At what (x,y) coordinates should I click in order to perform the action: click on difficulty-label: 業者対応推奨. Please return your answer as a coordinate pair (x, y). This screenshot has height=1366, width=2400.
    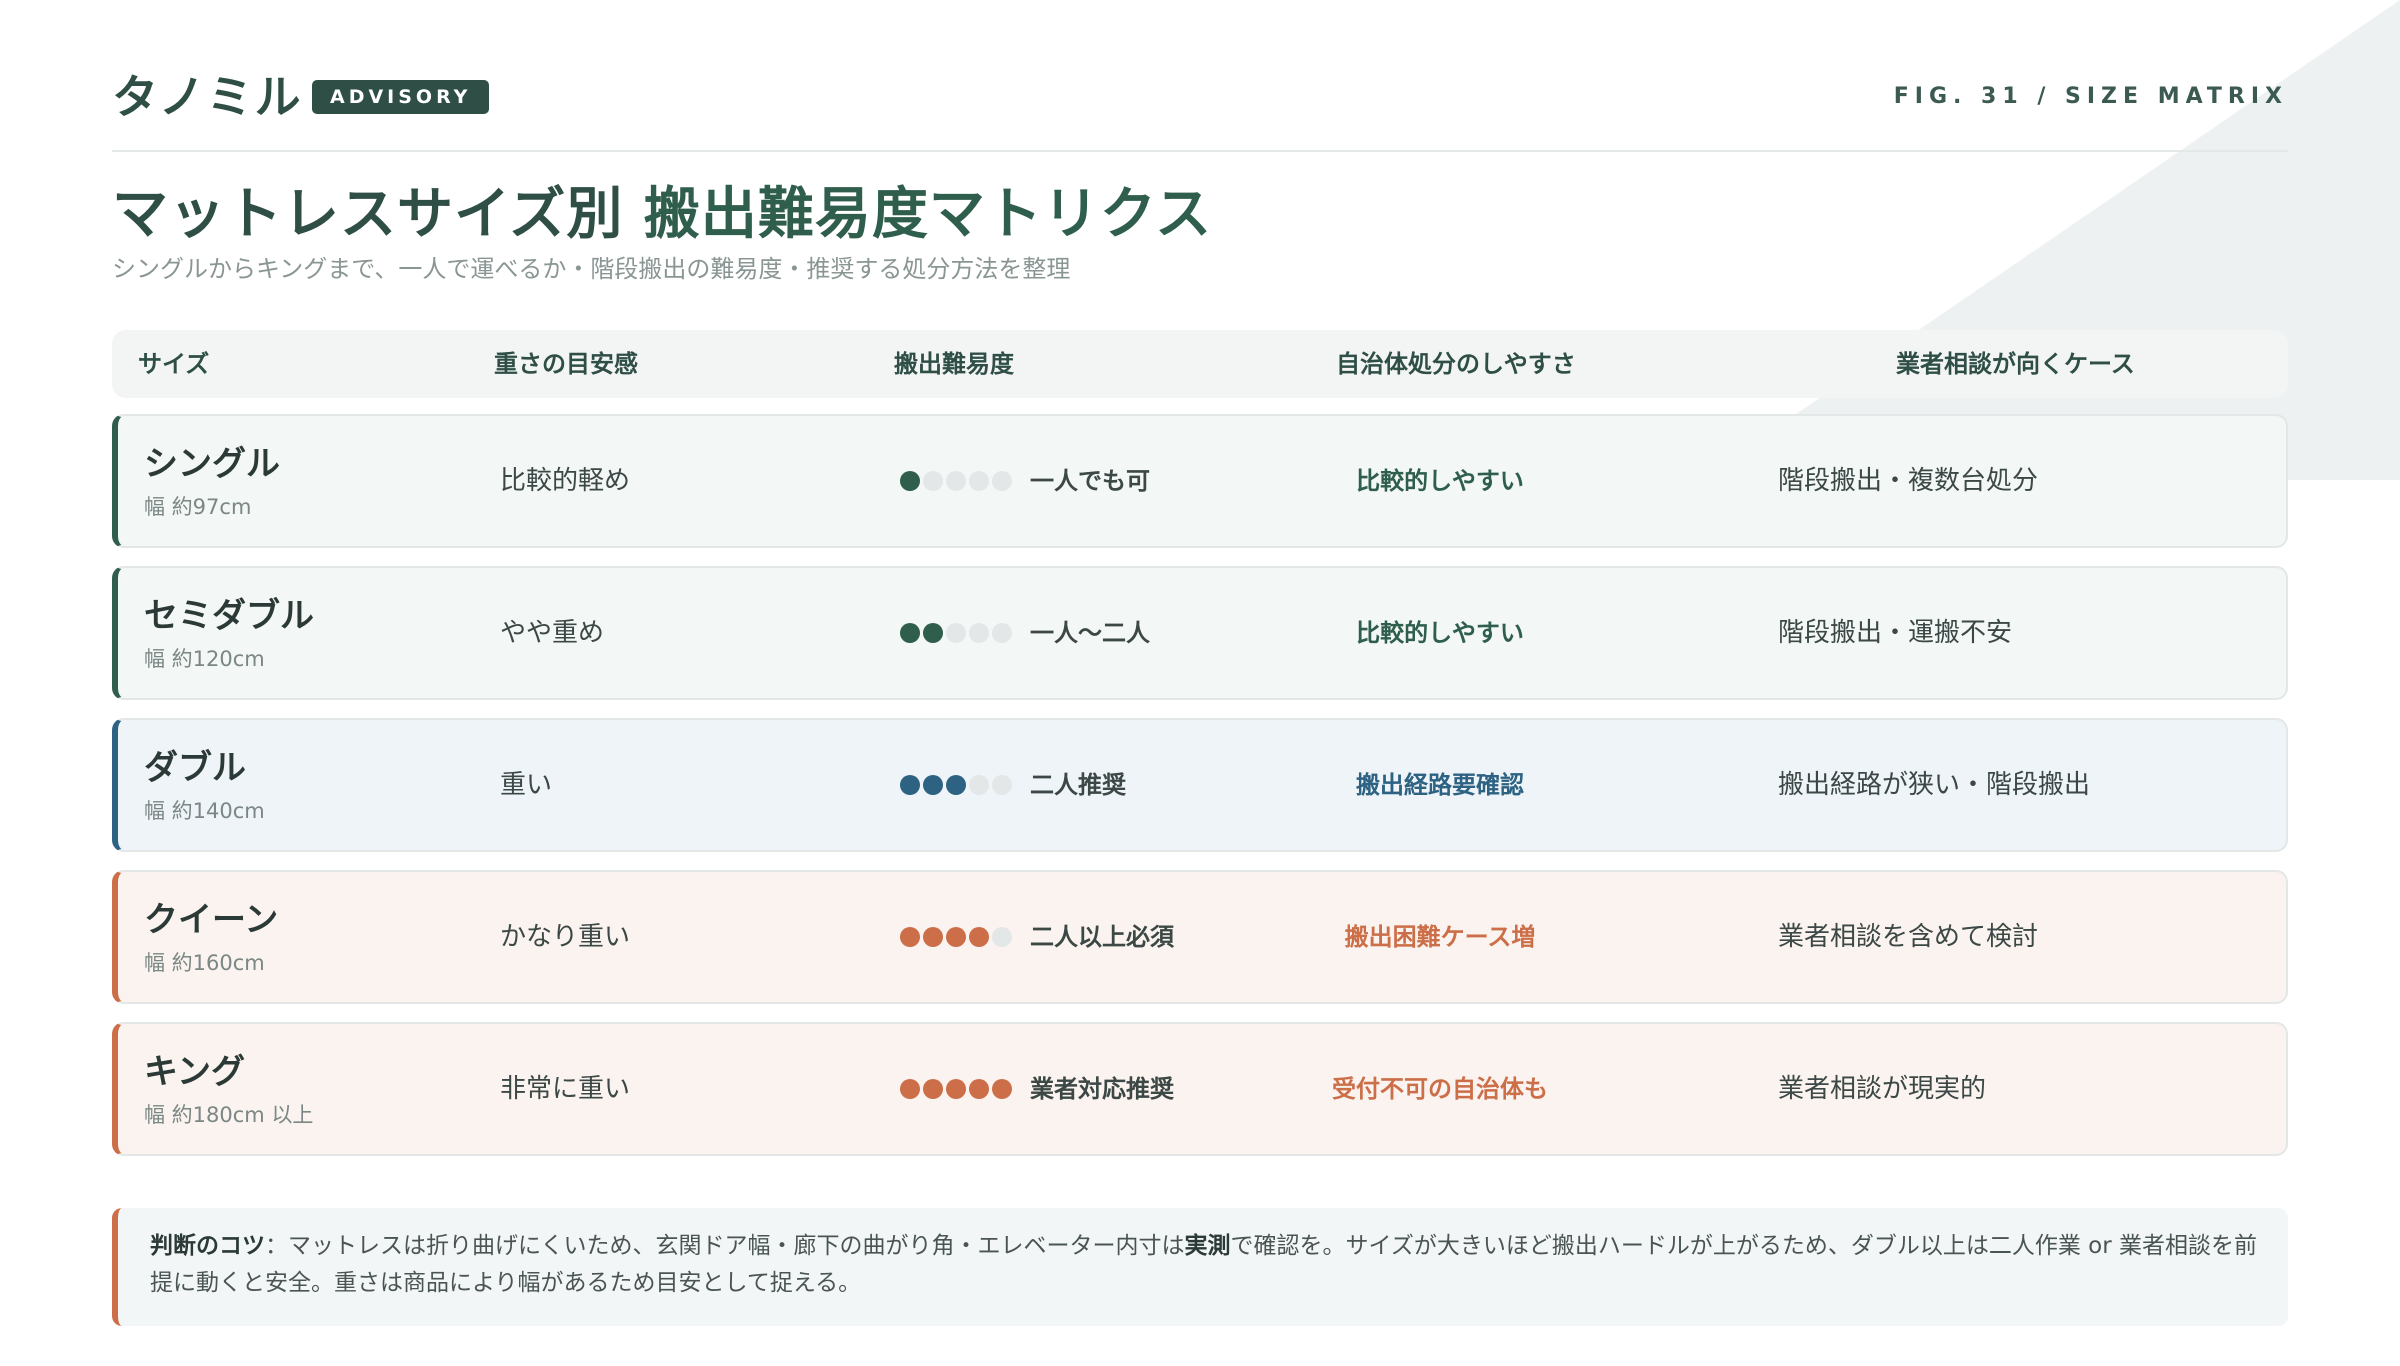
    Looking at the image, I should click on (1102, 1089).